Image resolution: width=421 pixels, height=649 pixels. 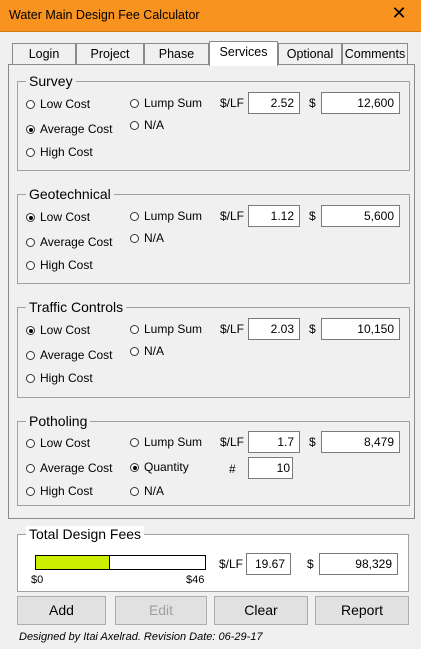 What do you see at coordinates (360, 329) in the screenshot?
I see `traffic-amount-field: 10,150` at bounding box center [360, 329].